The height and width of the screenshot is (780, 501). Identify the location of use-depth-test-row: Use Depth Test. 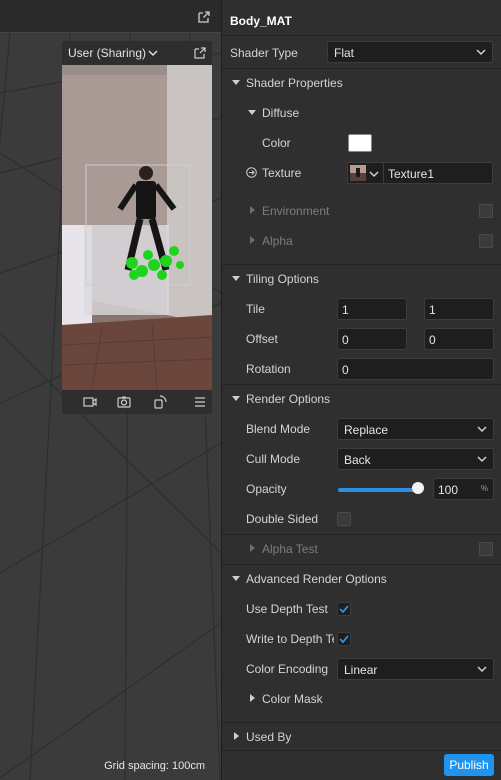
(361, 609).